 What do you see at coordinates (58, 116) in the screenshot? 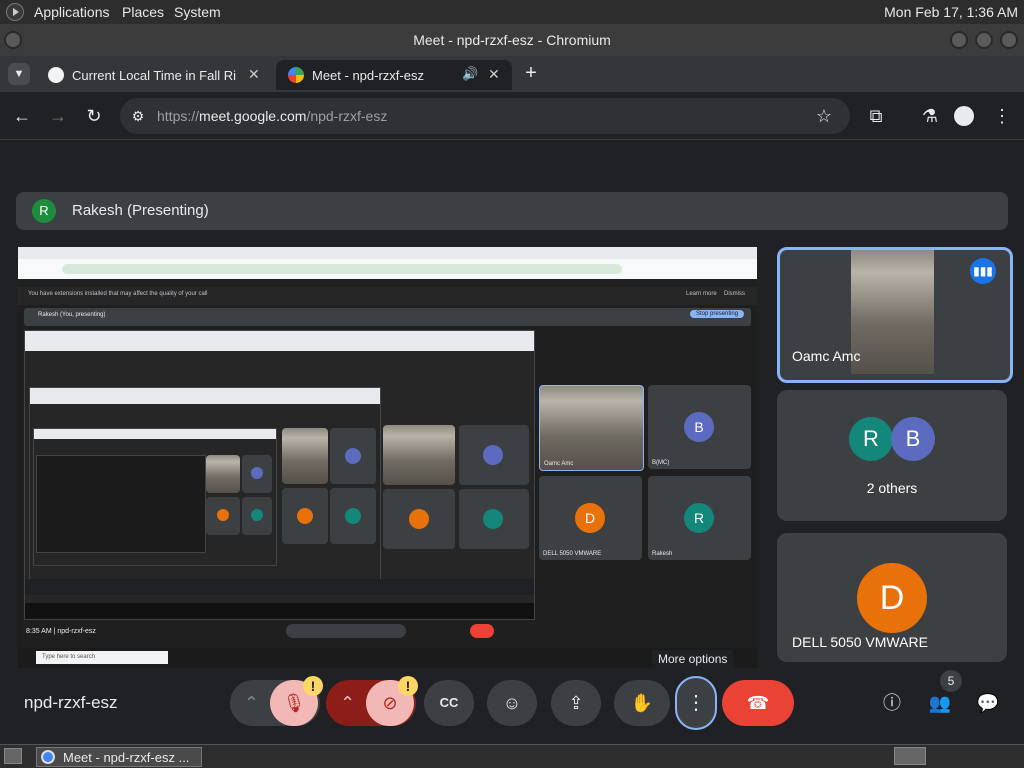
I see `forward-icon: →` at bounding box center [58, 116].